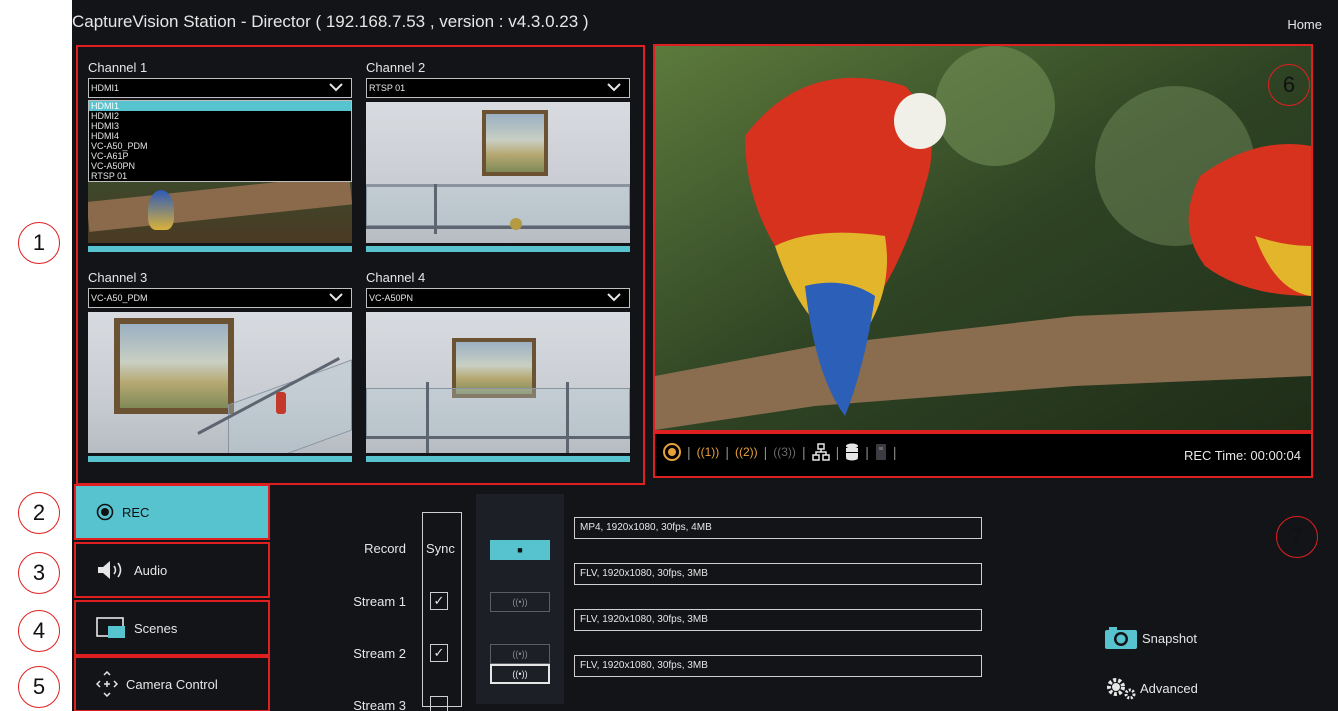 The width and height of the screenshot is (1338, 711). I want to click on channel-2-label: Channel 2, so click(396, 67).